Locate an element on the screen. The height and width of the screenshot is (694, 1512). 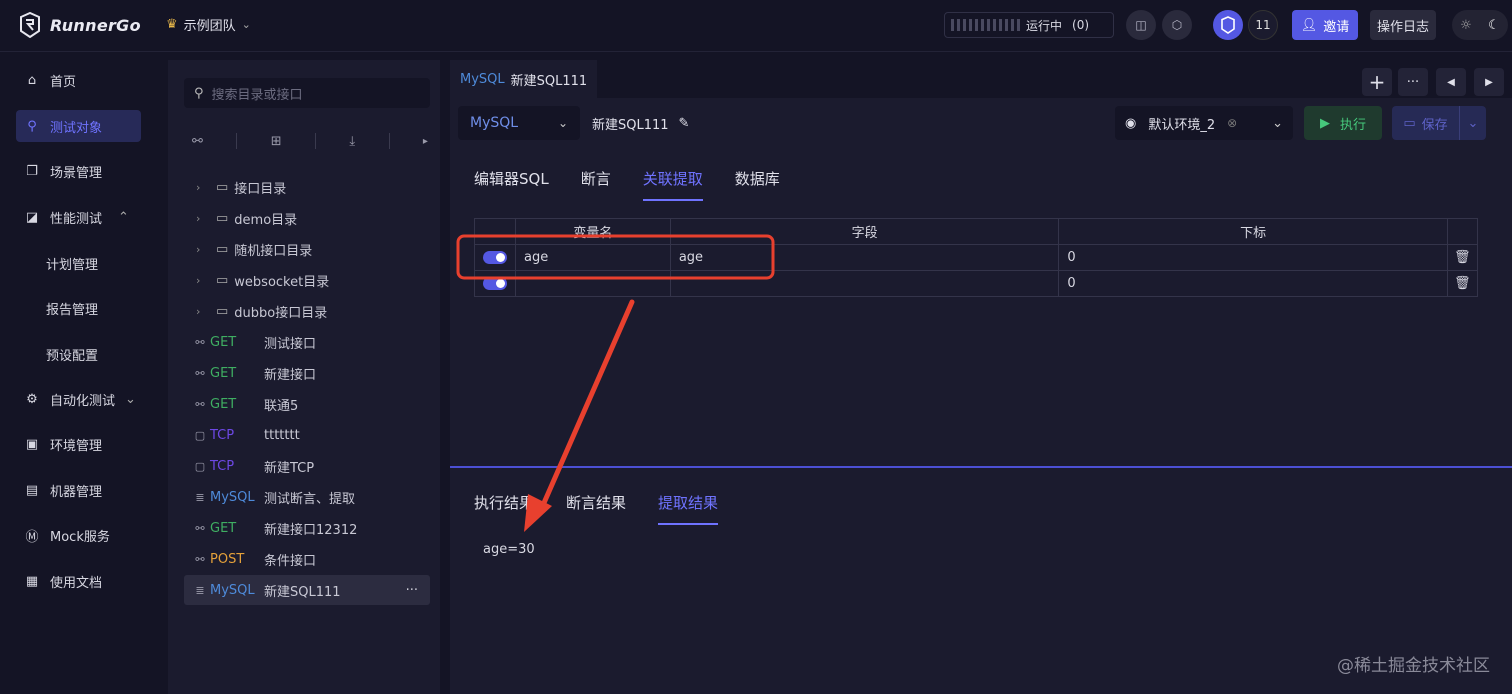
execute-button: ▶ 执行 is located at coordinates (1343, 123).